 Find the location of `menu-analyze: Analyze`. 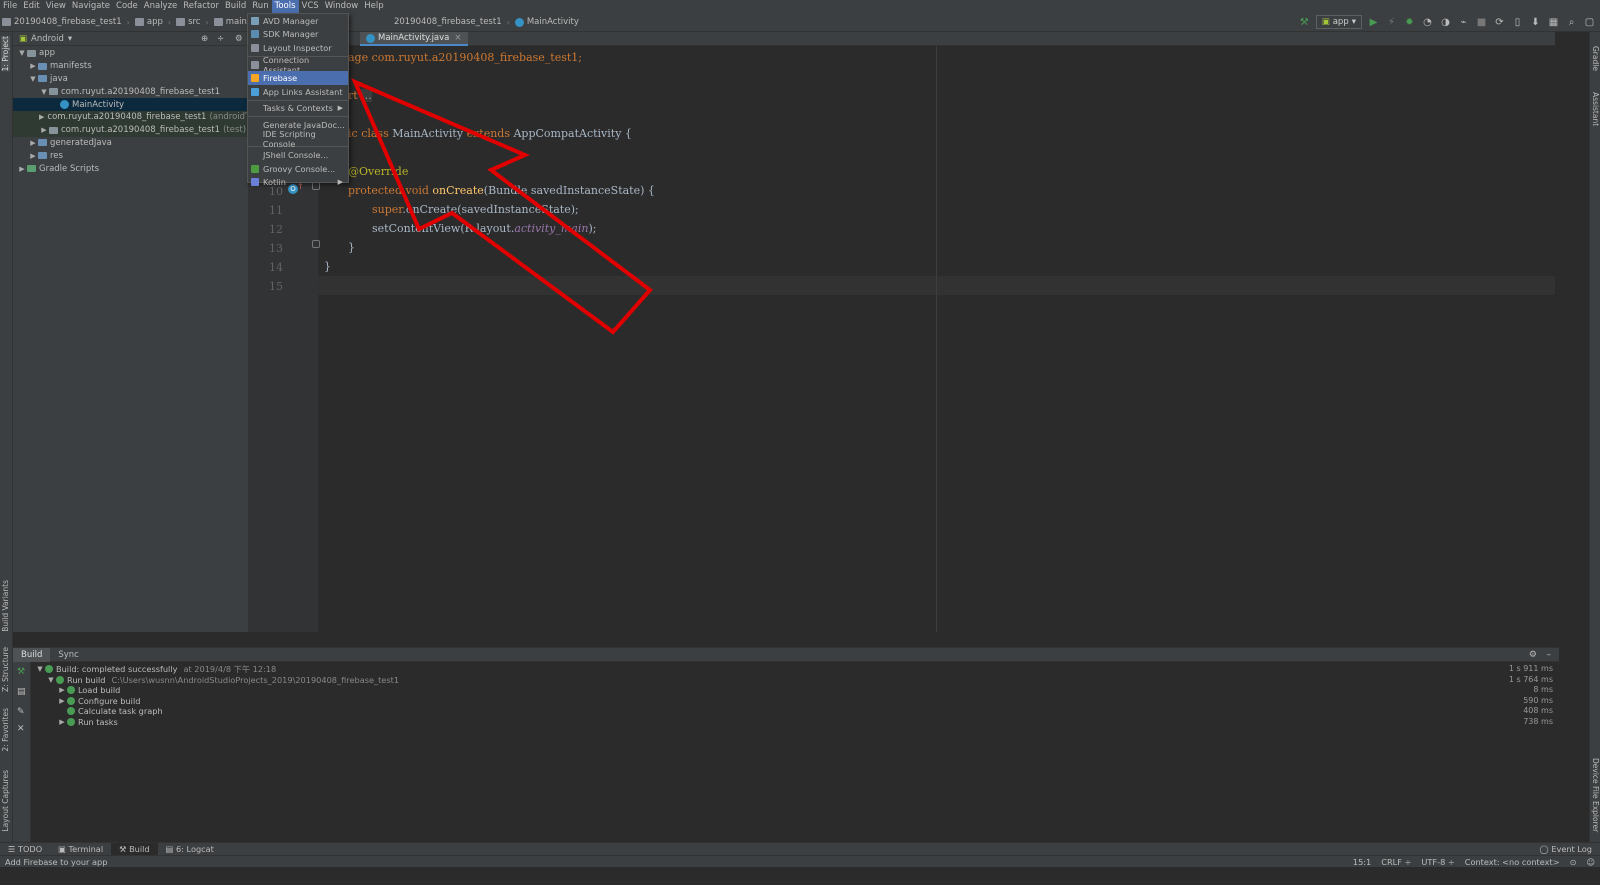

menu-analyze: Analyze is located at coordinates (161, 6).